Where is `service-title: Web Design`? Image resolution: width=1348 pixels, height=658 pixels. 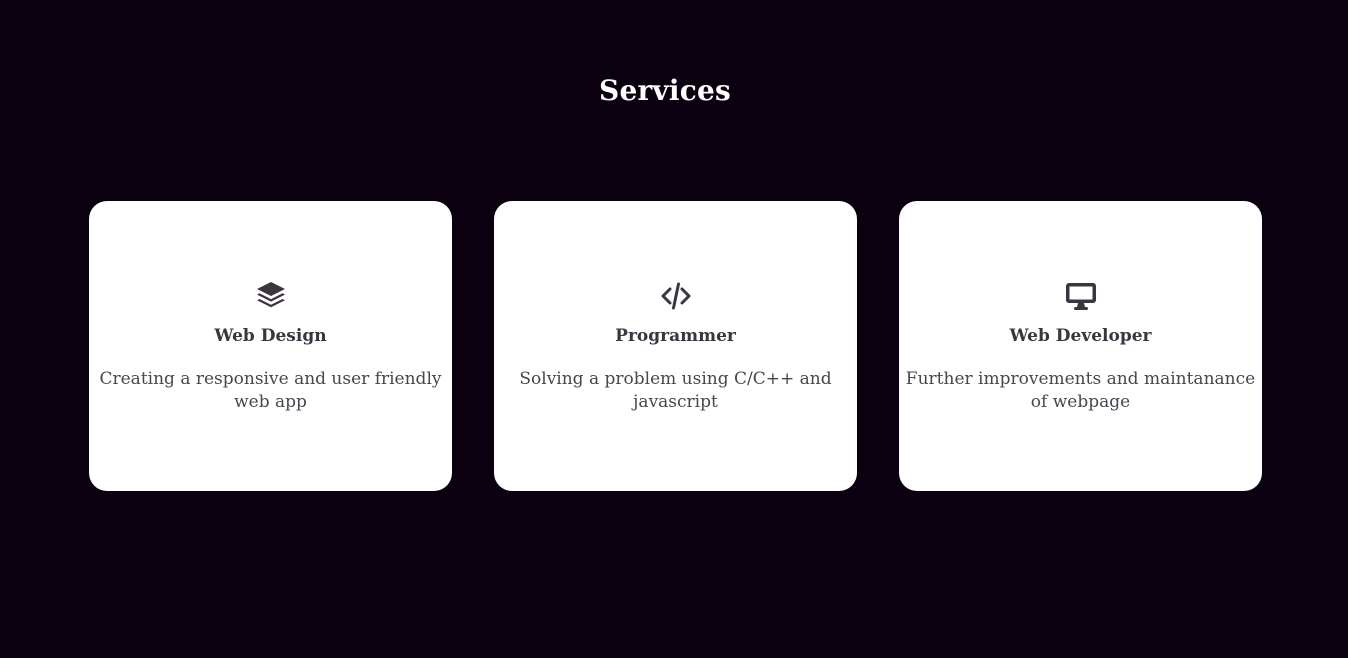
service-title: Web Design is located at coordinates (270, 336).